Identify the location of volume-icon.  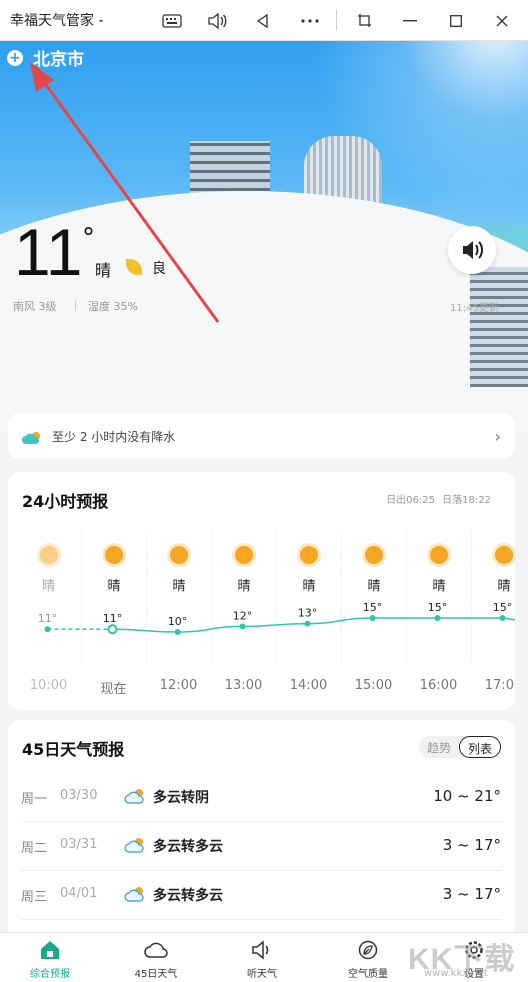
(217, 21).